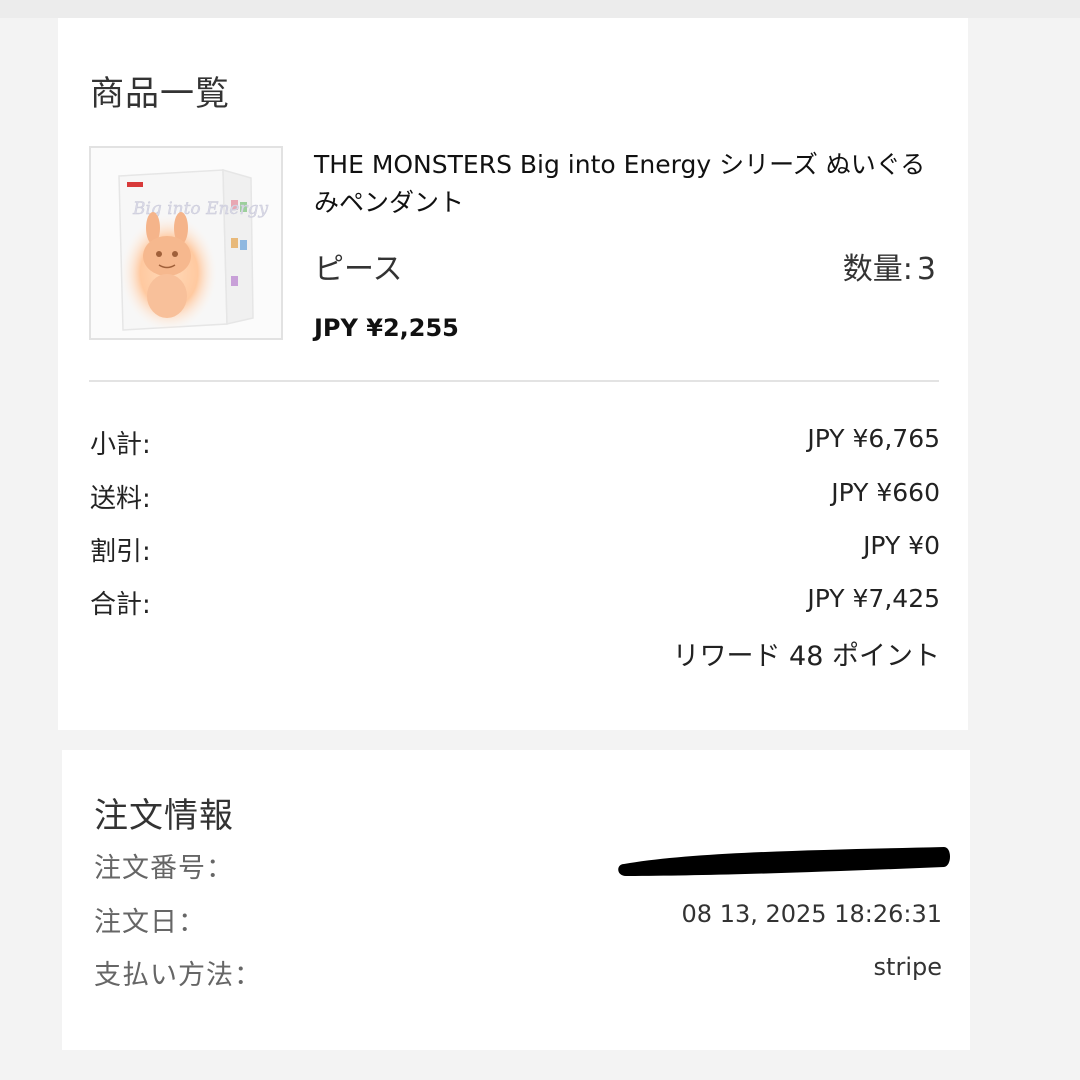 The image size is (1080, 1080). What do you see at coordinates (150, 922) in the screenshot?
I see `order-date-label: 注文日：` at bounding box center [150, 922].